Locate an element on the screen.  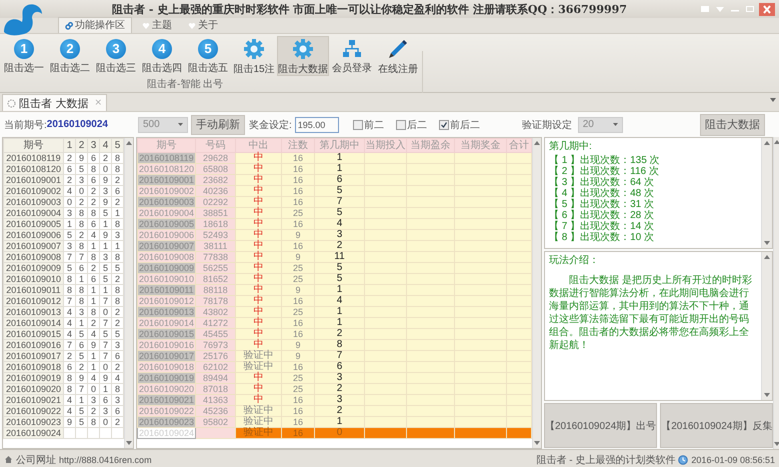
table-row: 20160109018 62102 验证中 16 6 is located at coordinates (335, 367).